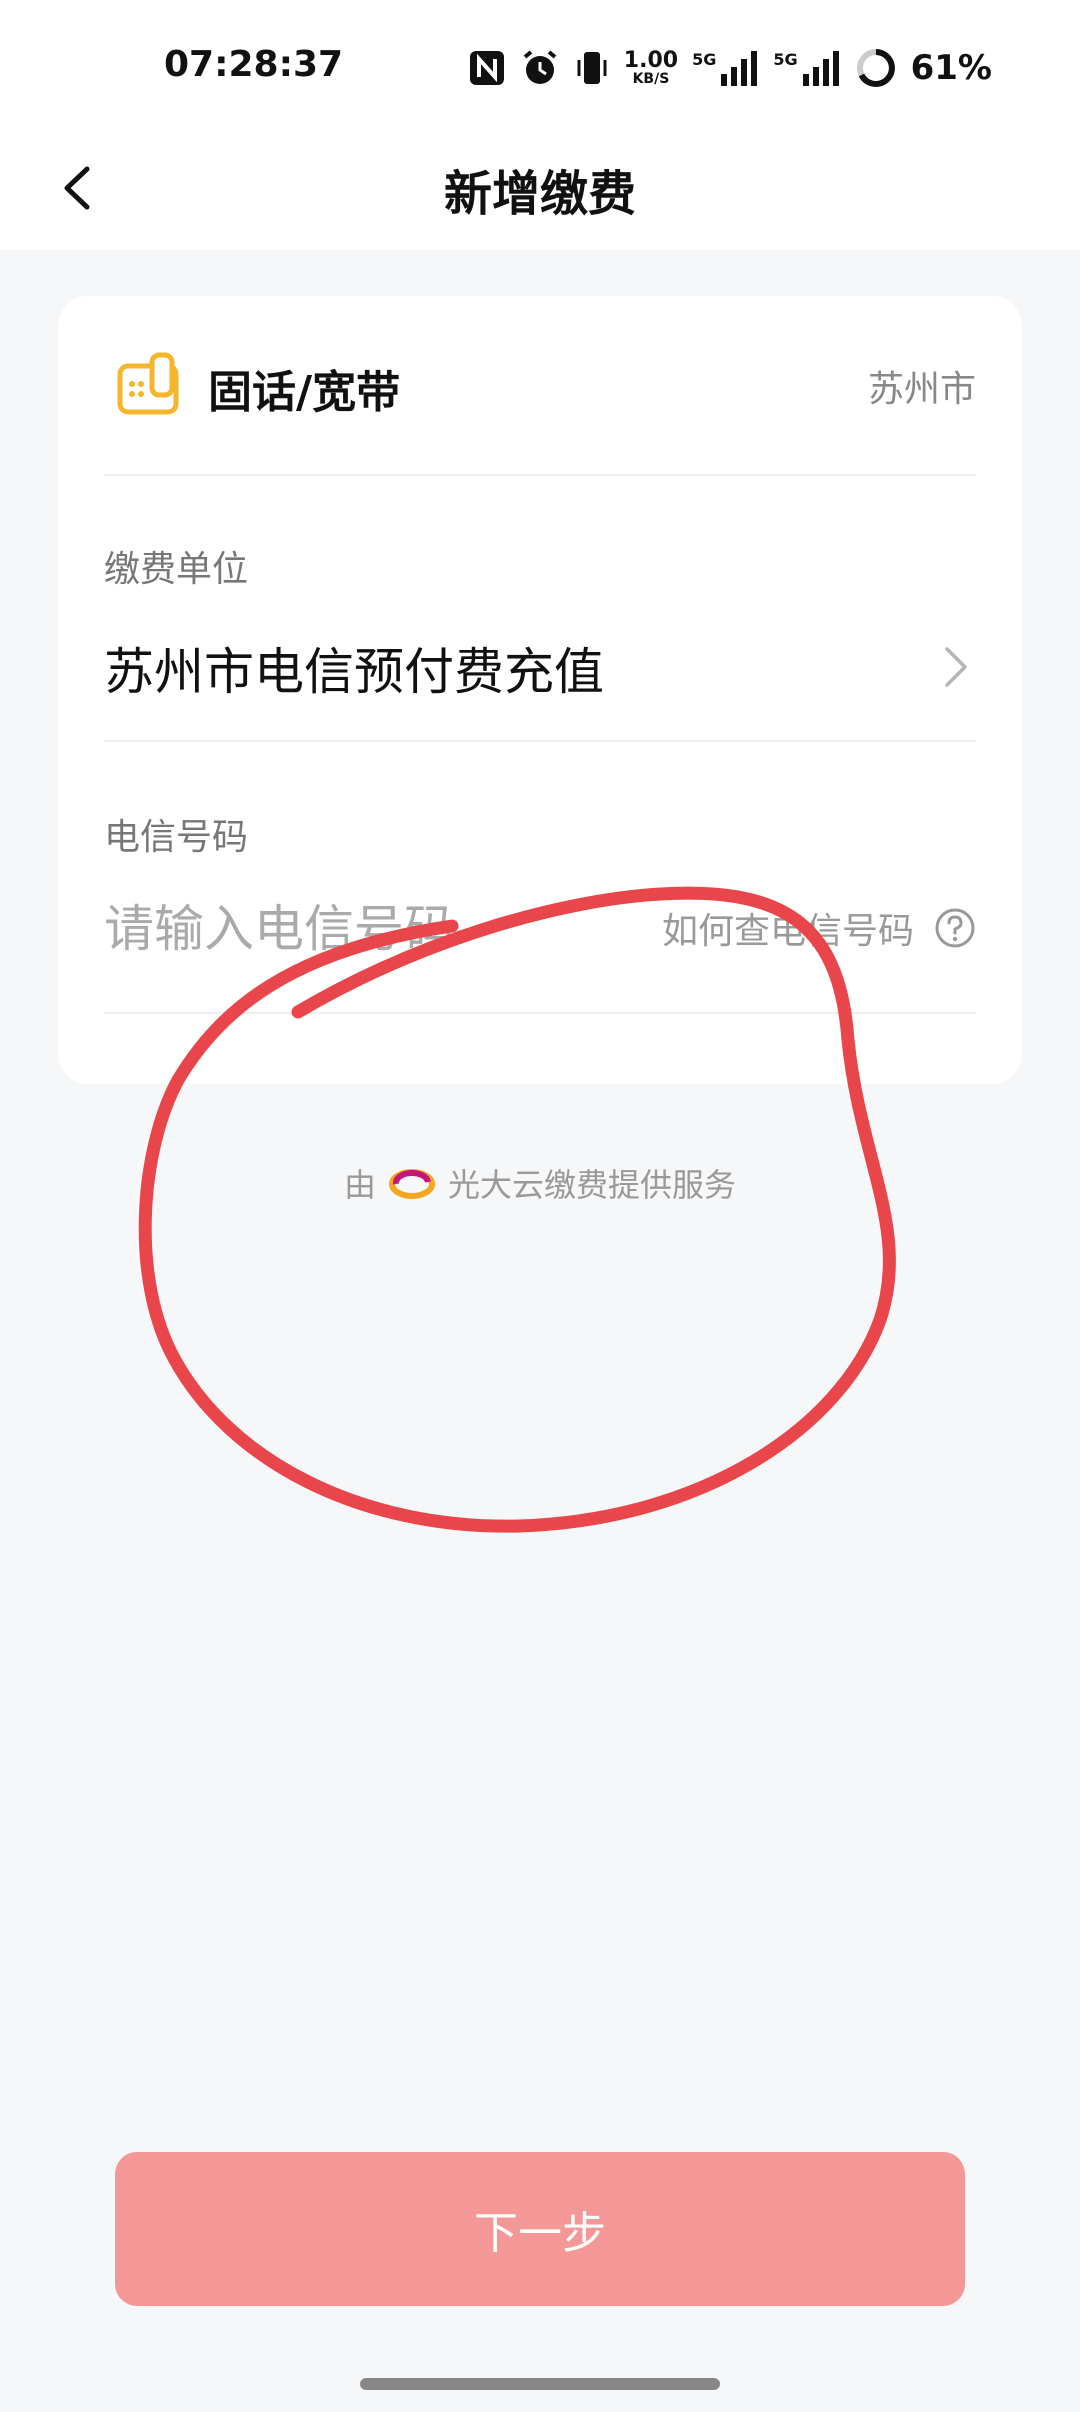  I want to click on unit-value: 苏州市电信预付费充值, so click(354, 672).